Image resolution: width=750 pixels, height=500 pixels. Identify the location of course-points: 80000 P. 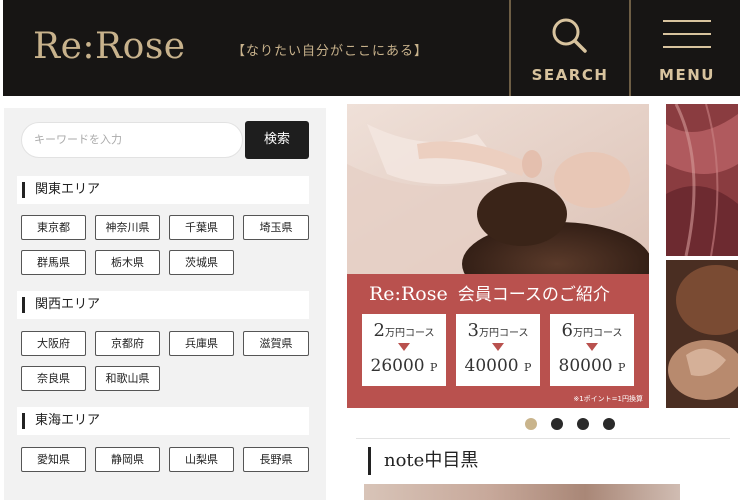
(592, 366).